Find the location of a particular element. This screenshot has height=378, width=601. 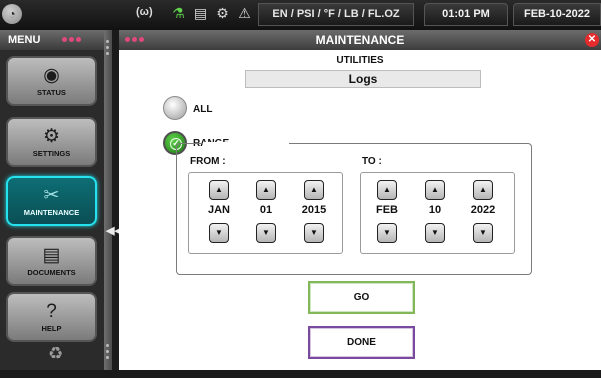

sidebar-item-documents: ▤ DOCUMENTS is located at coordinates (51, 261).